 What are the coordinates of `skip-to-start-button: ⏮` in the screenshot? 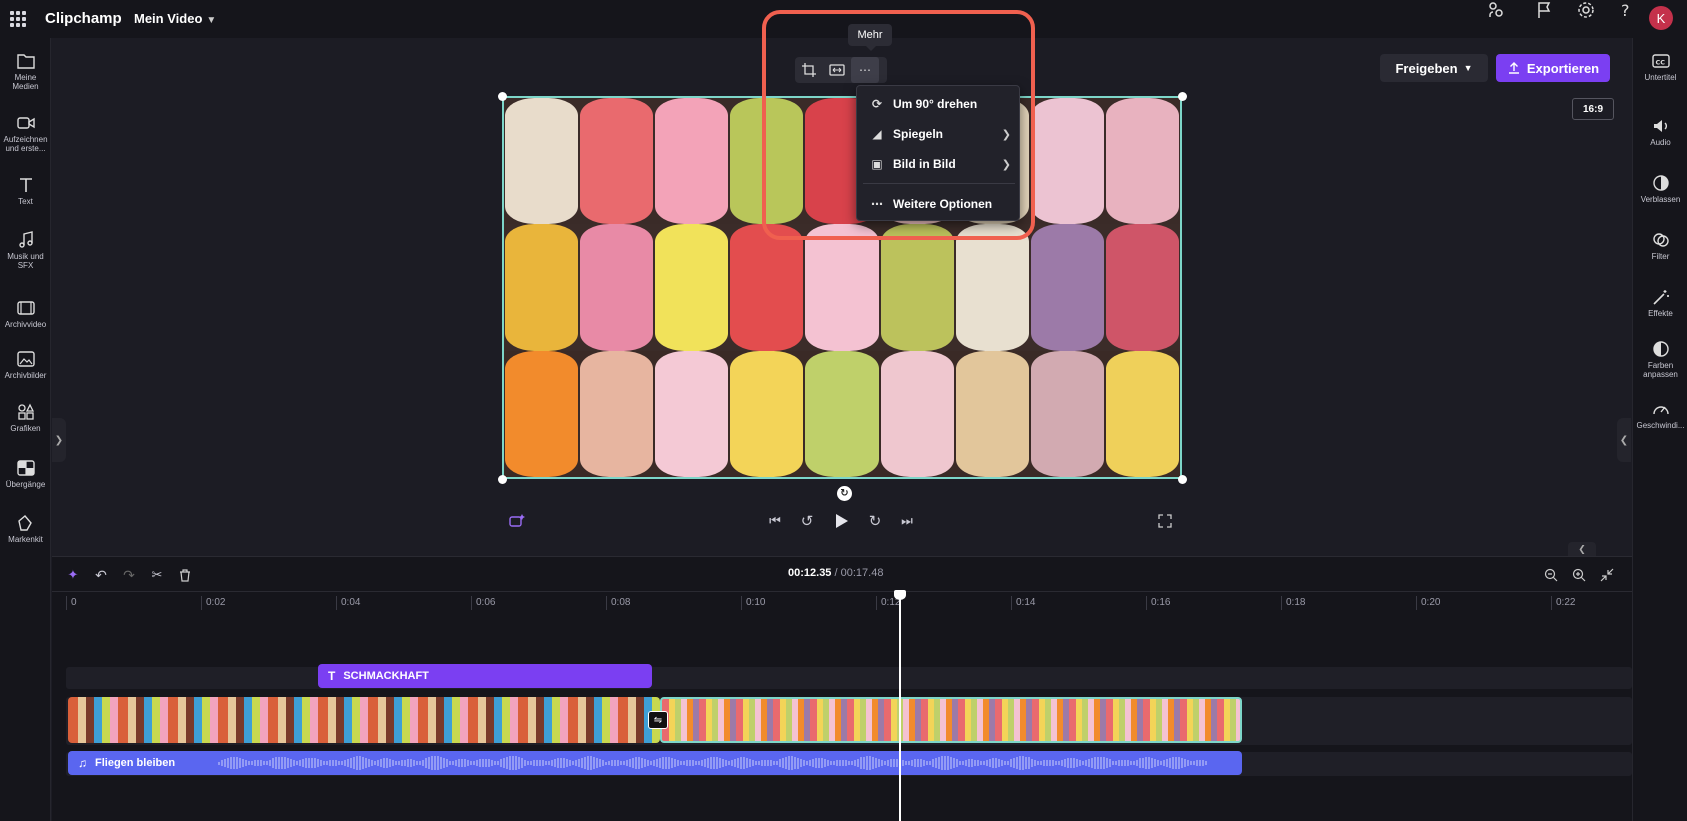 It's located at (775, 521).